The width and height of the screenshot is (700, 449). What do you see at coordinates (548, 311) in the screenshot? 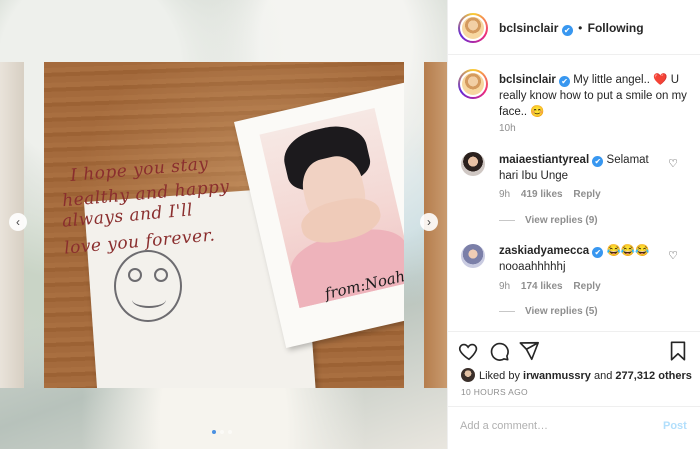
I see `view-replies-button: View replies (5)` at bounding box center [548, 311].